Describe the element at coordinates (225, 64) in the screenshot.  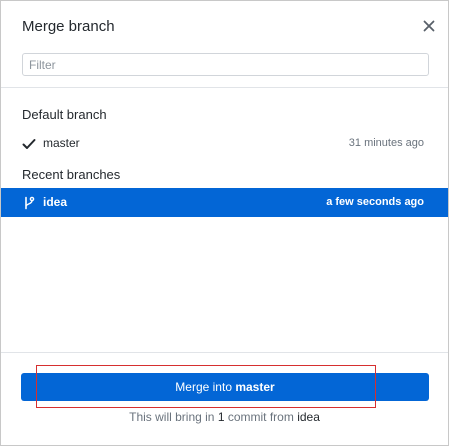
I see `filter-input` at that location.